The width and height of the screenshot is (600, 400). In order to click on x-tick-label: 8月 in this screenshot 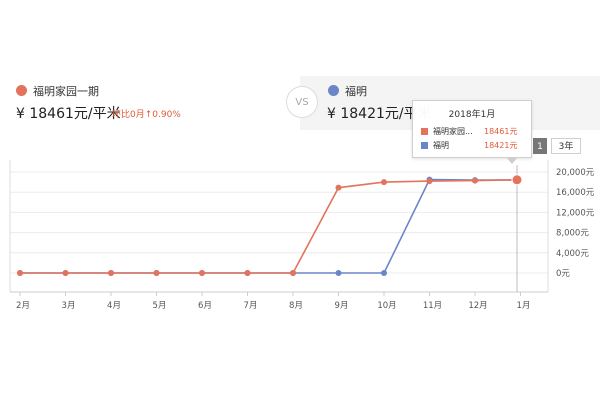, I will do `click(296, 306)`.